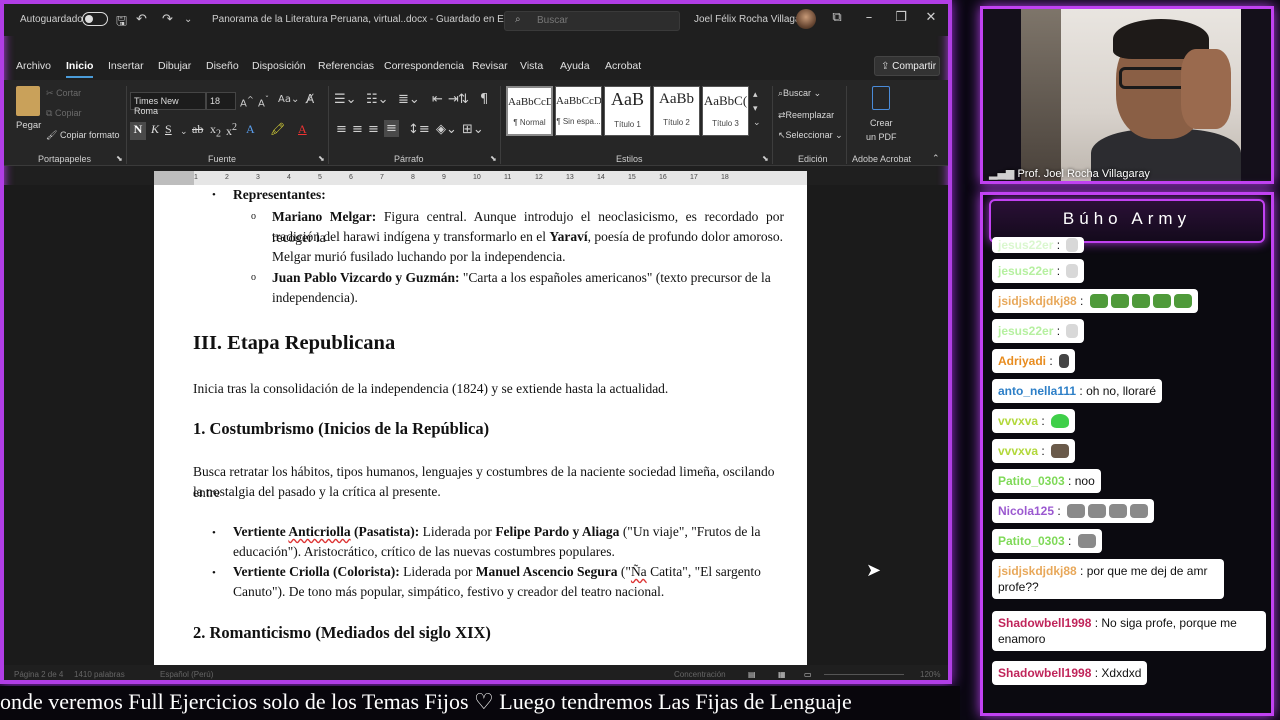  What do you see at coordinates (215, 130) in the screenshot?
I see `subscript-button: x2` at bounding box center [215, 130].